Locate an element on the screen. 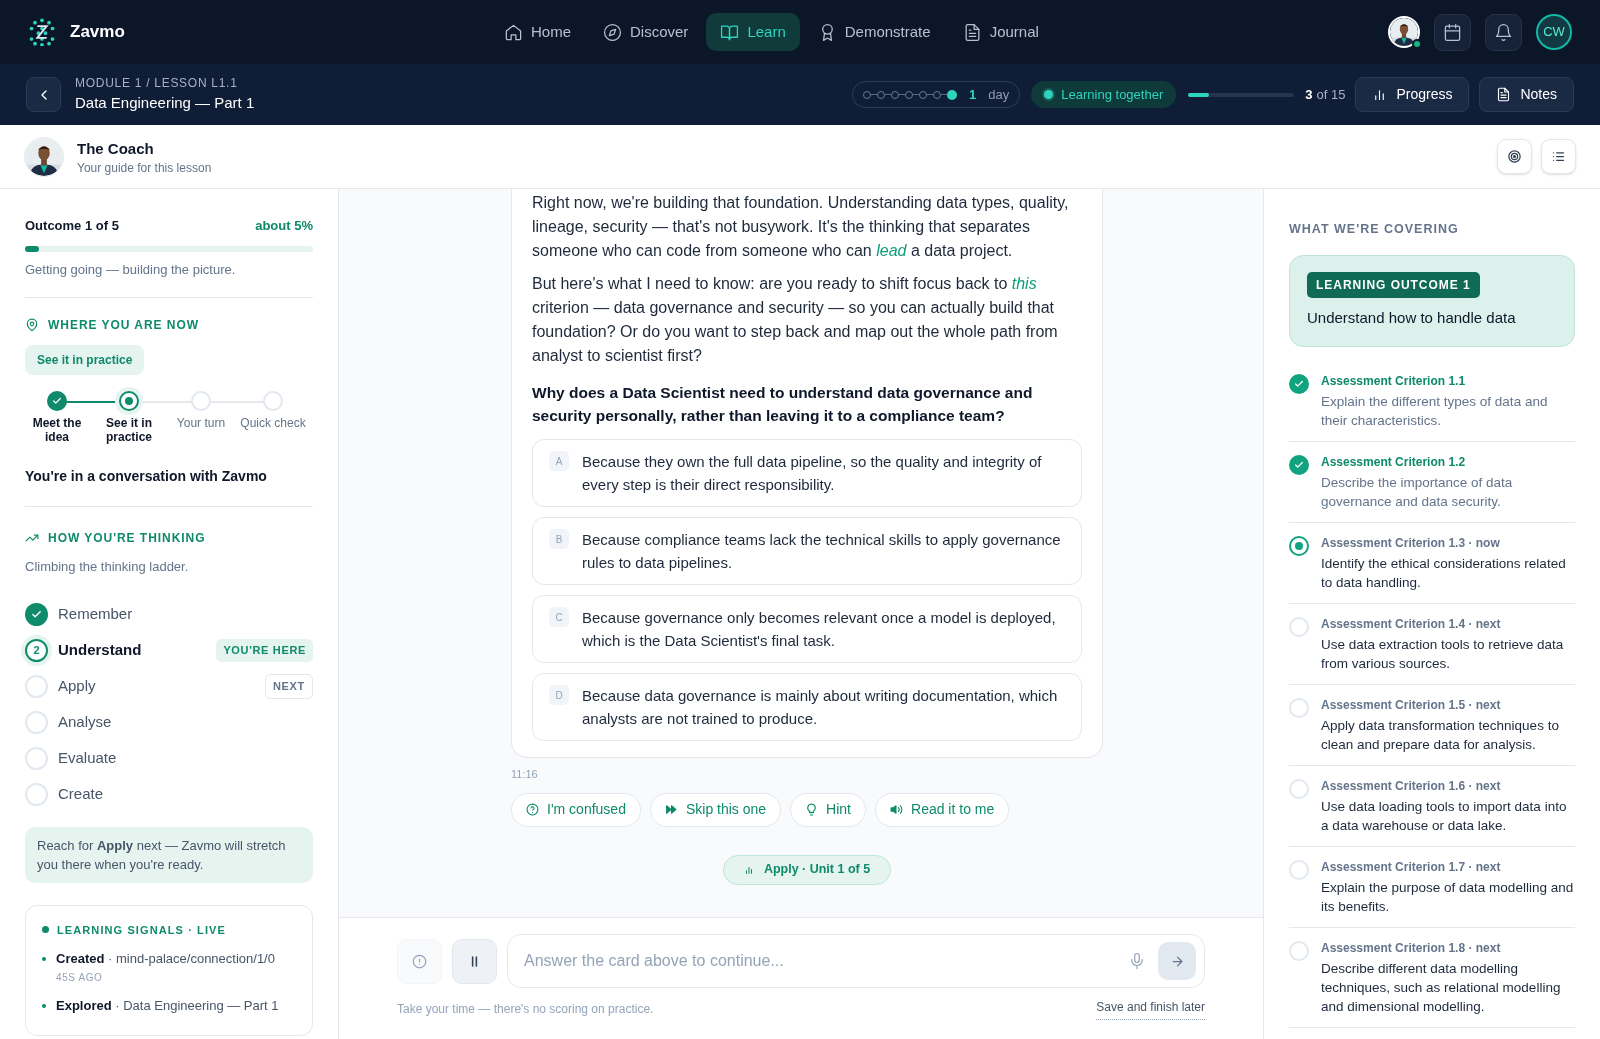  nav-link: Journal is located at coordinates (1000, 32).